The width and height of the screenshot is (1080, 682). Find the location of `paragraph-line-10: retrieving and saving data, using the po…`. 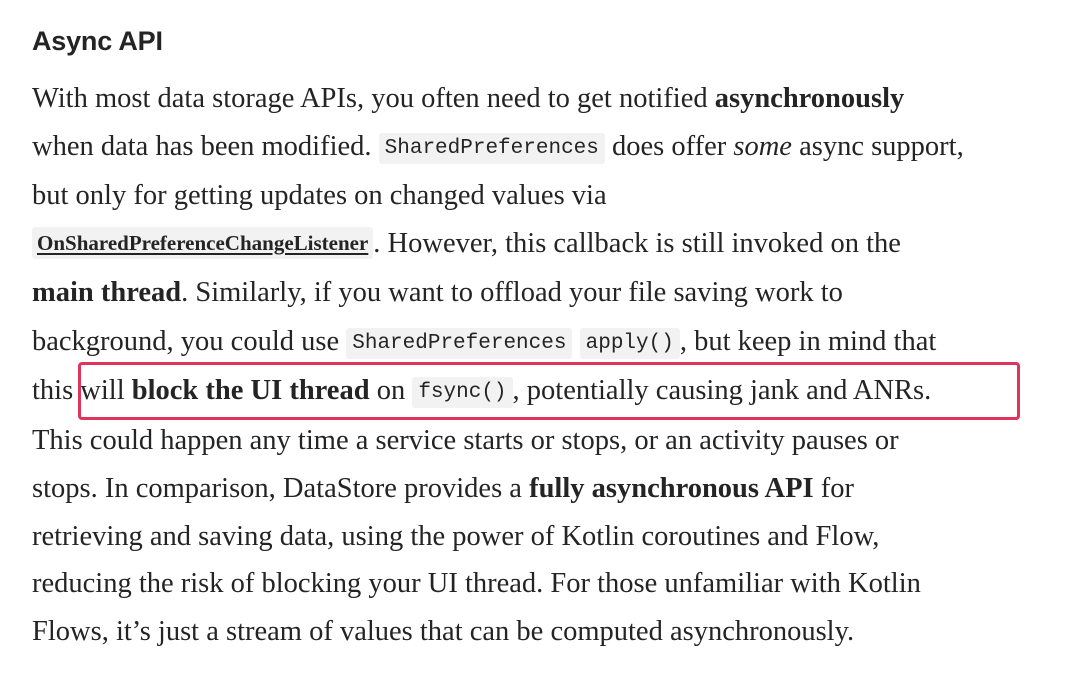

paragraph-line-10: retrieving and saving data, using the po… is located at coordinates (455, 537).